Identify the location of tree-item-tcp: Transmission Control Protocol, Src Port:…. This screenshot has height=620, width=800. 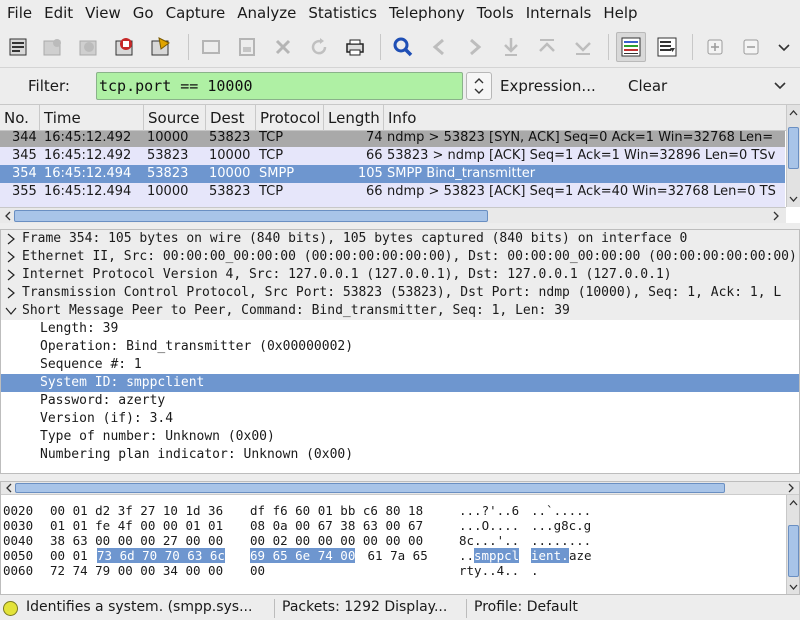
(400, 293).